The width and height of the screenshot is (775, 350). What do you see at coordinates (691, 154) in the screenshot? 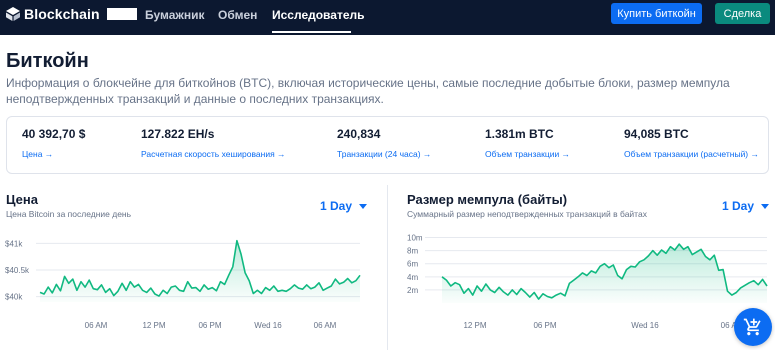
I see `stat-link-volume-estimated: Объем транзакции (расчетный) →` at bounding box center [691, 154].